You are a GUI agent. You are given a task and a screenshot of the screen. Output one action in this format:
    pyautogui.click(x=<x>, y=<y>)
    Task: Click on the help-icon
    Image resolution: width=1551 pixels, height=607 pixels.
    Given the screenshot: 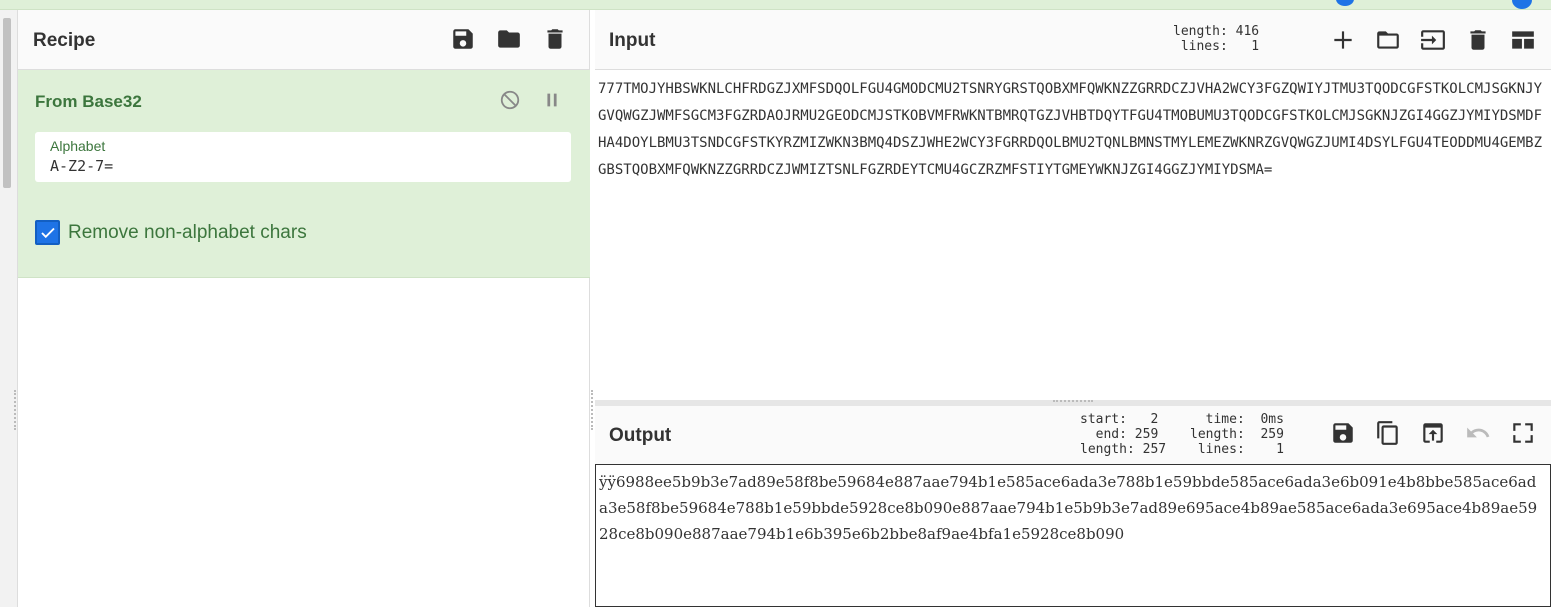 What is the action you would take?
    pyautogui.click(x=1345, y=3)
    